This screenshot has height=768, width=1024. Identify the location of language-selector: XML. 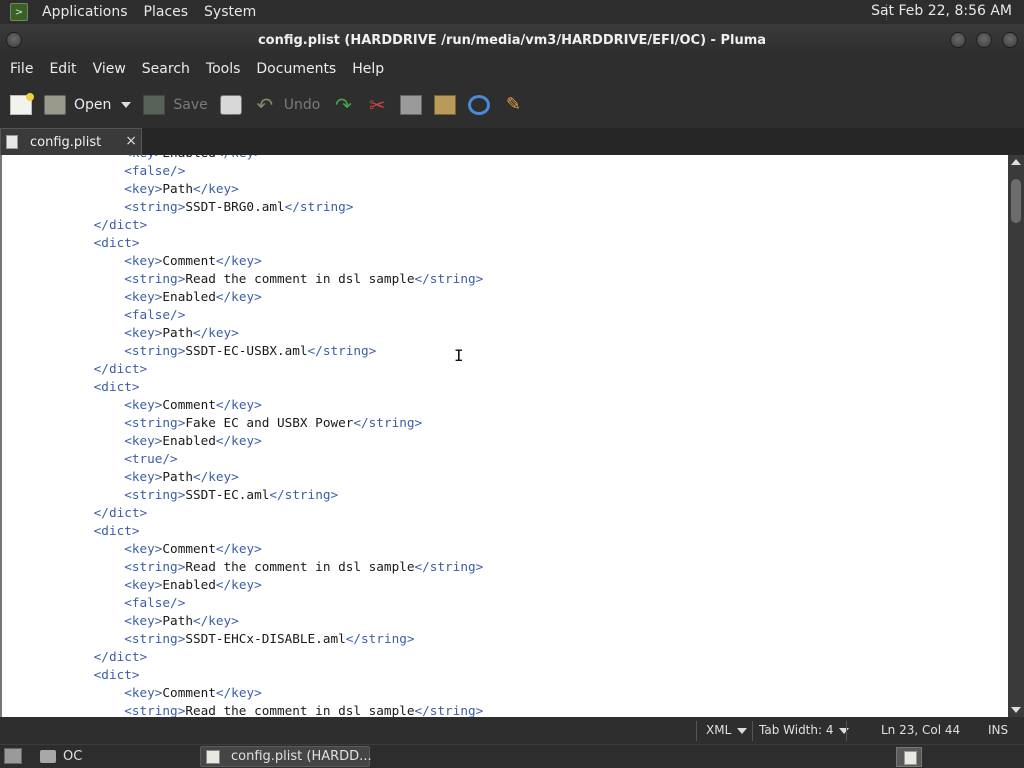
(727, 730).